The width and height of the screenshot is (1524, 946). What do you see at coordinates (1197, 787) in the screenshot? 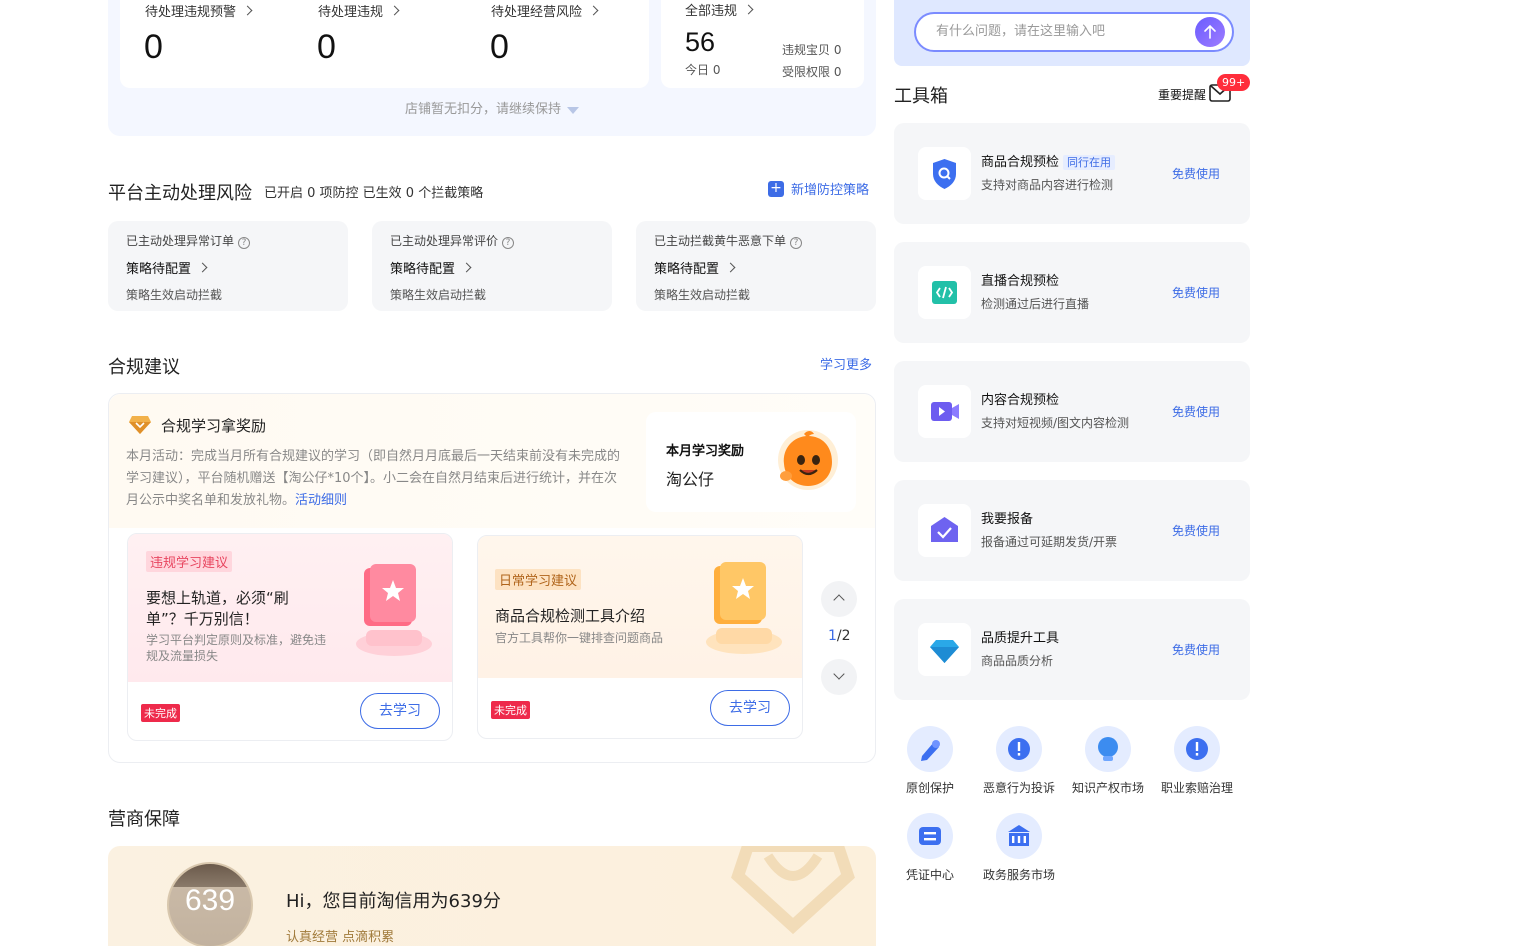
I see `service-label: 职业索赔治理` at bounding box center [1197, 787].